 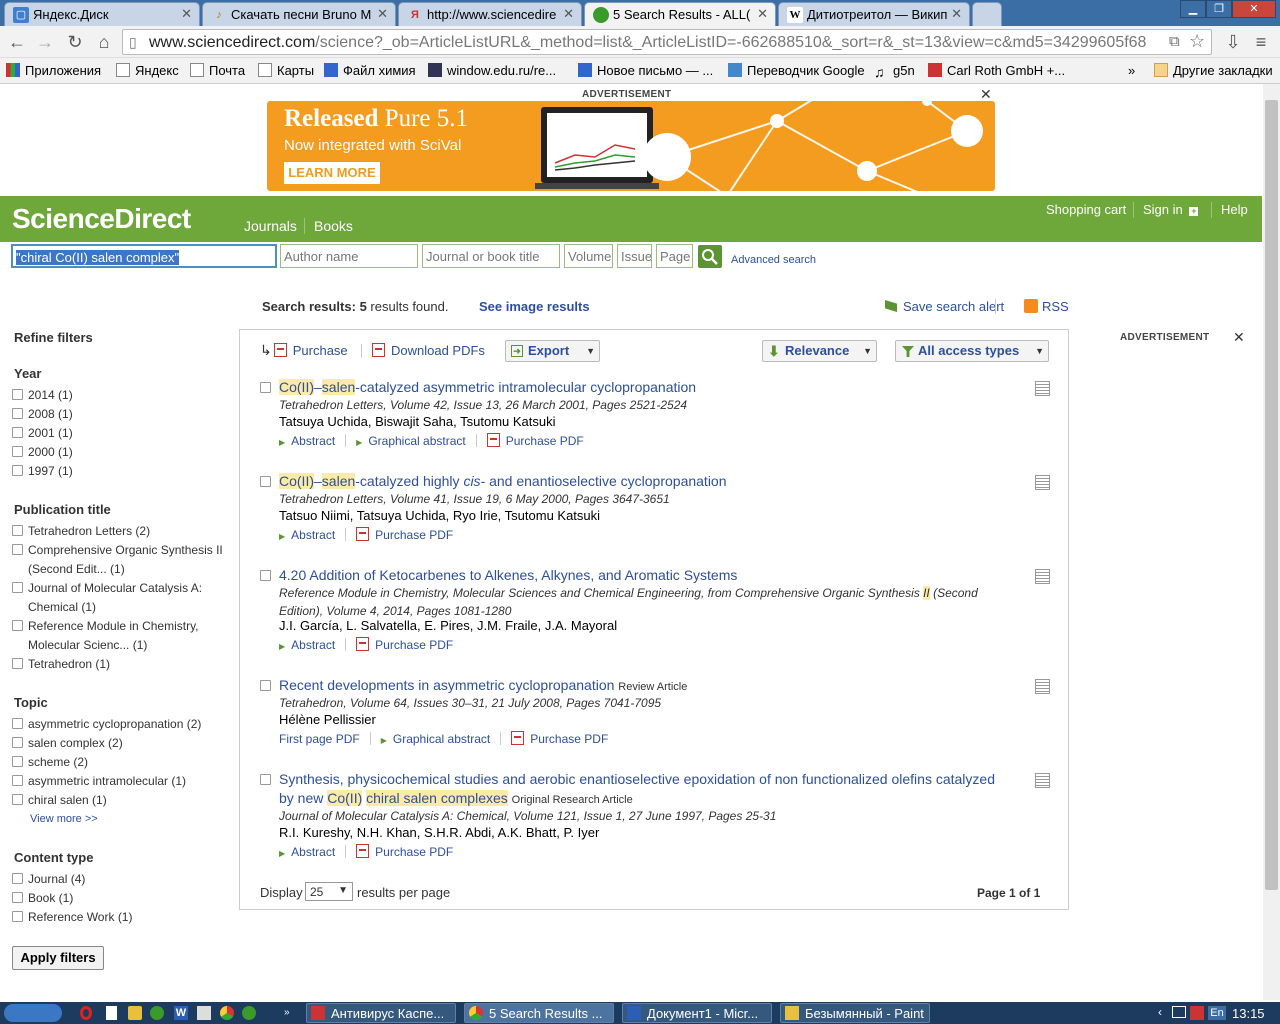 I want to click on back-icon: ←, so click(x=17, y=42).